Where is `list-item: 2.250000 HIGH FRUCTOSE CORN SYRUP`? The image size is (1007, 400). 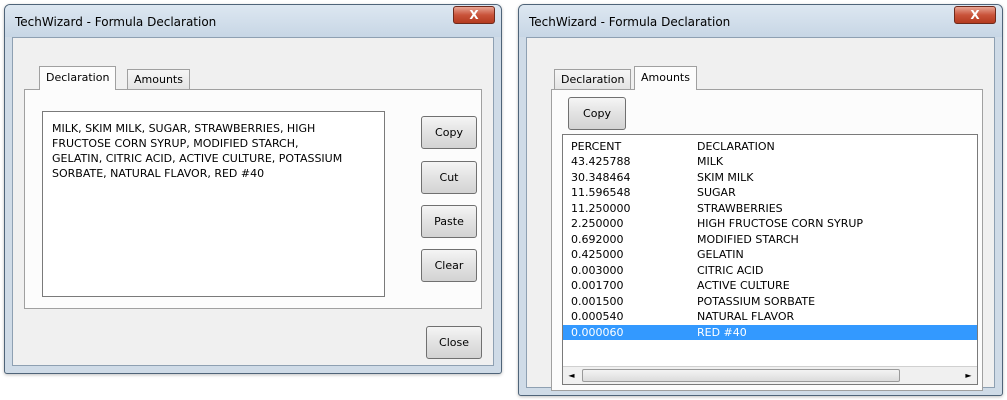
list-item: 2.250000 HIGH FRUCTOSE CORN SYRUP is located at coordinates (770, 223).